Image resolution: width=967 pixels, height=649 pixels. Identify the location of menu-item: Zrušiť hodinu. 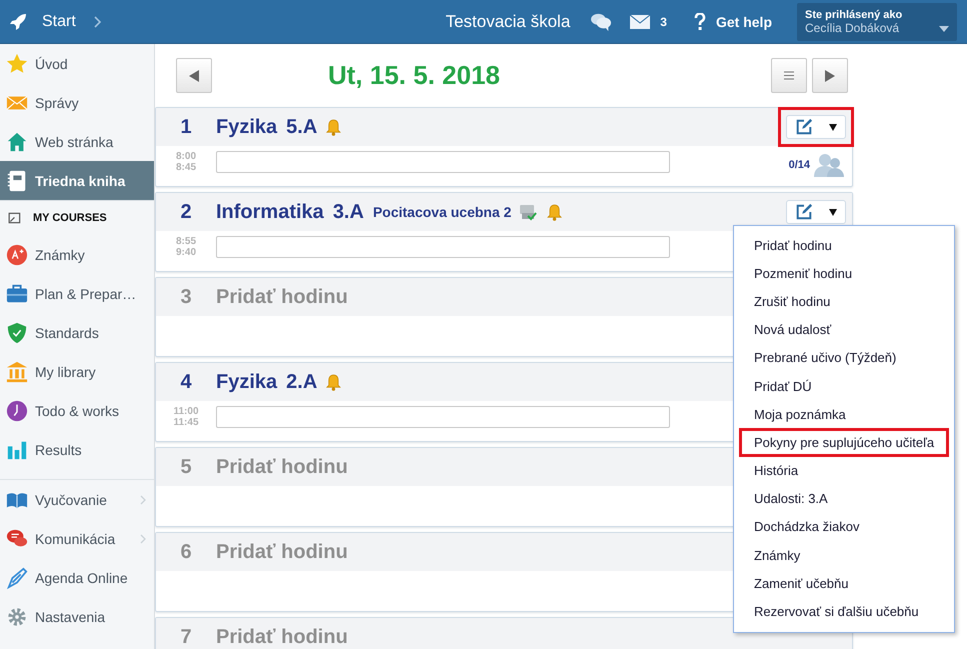
(844, 301).